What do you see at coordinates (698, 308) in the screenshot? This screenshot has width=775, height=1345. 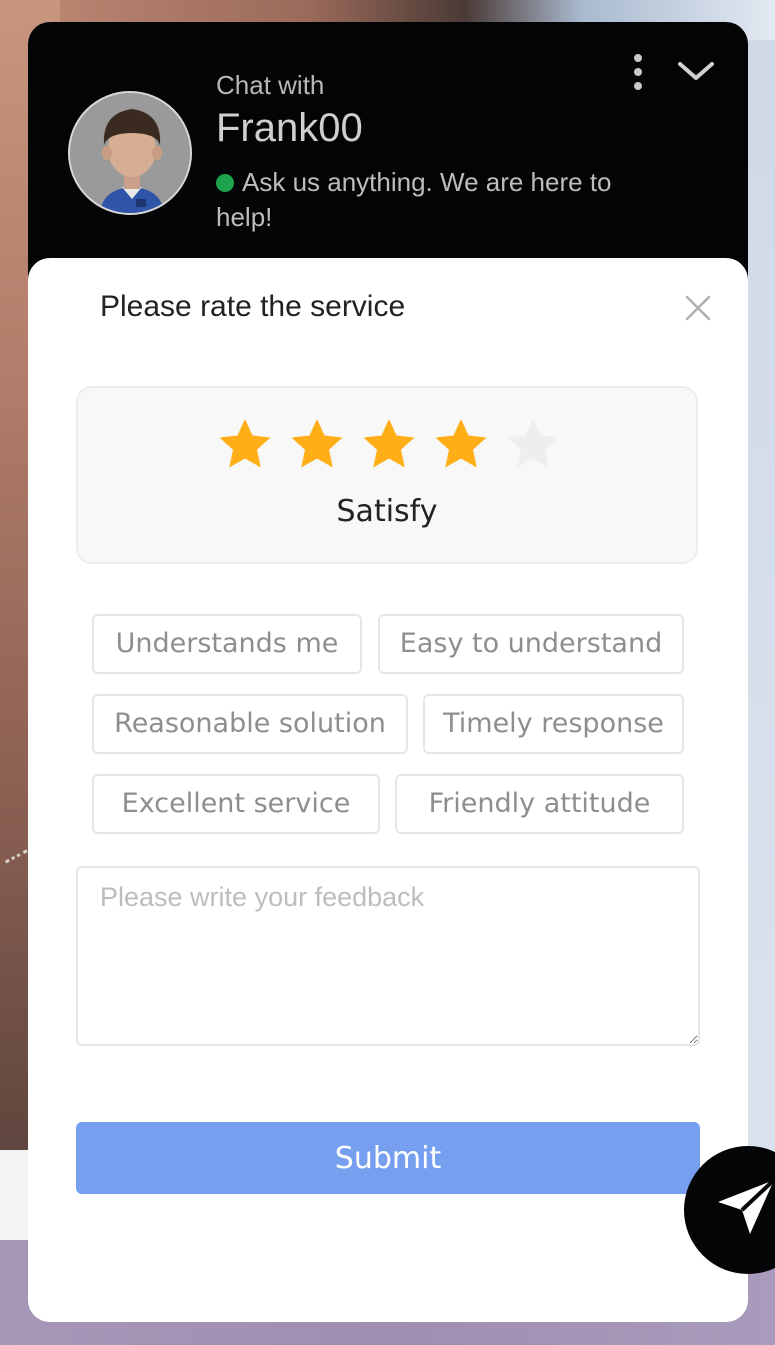 I see `close-icon` at bounding box center [698, 308].